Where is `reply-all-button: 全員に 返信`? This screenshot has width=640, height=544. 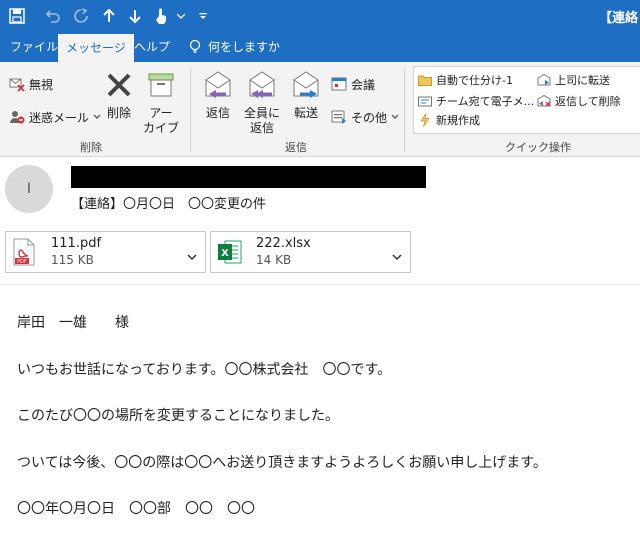
reply-all-button: 全員に 返信 is located at coordinates (262, 103).